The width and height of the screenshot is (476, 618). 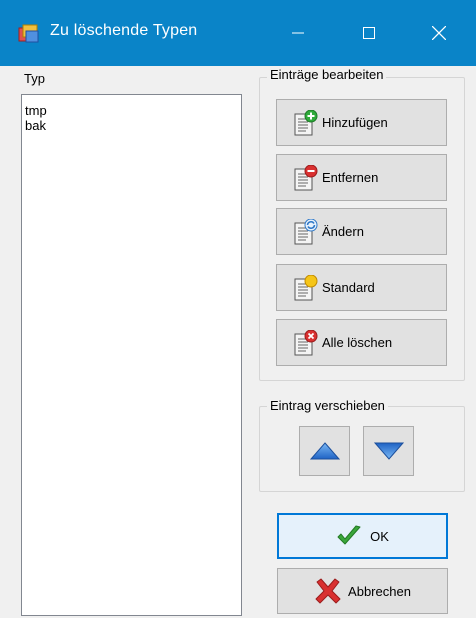 What do you see at coordinates (348, 287) in the screenshot?
I see `standard-button-label: Standard` at bounding box center [348, 287].